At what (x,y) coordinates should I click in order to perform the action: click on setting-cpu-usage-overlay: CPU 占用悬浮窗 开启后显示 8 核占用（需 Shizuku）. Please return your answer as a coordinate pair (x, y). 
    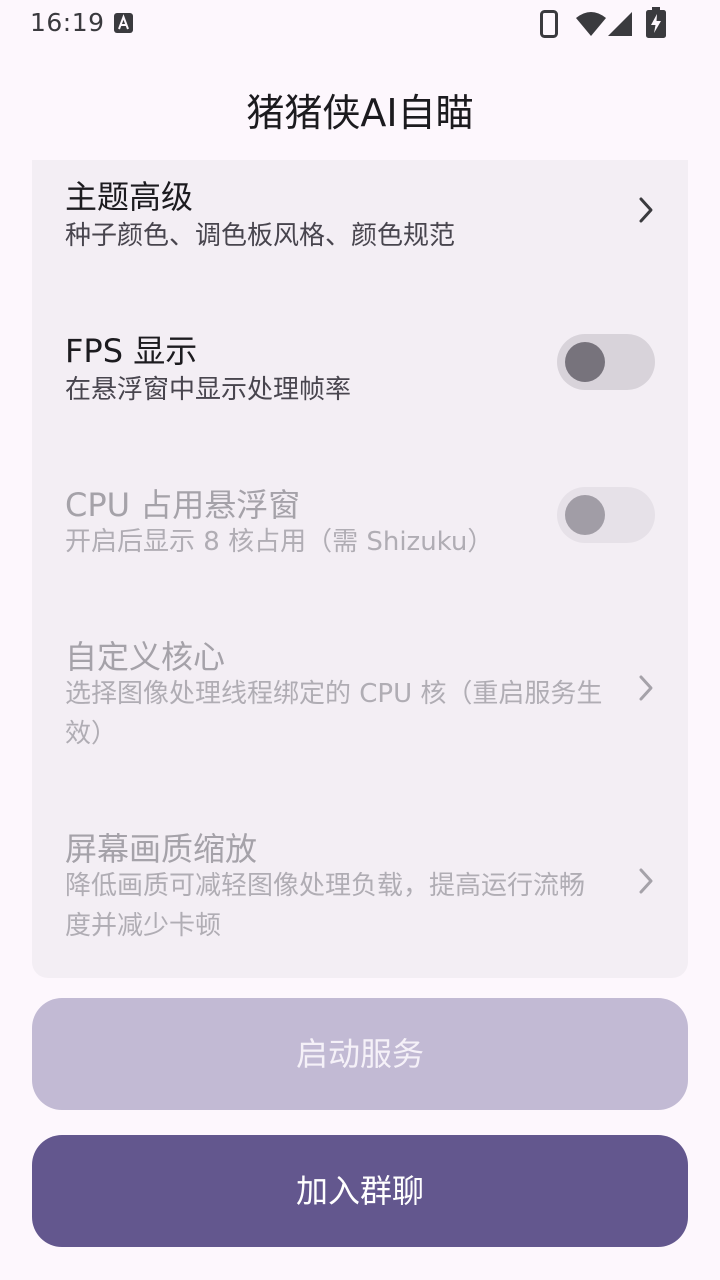
    Looking at the image, I should click on (360, 534).